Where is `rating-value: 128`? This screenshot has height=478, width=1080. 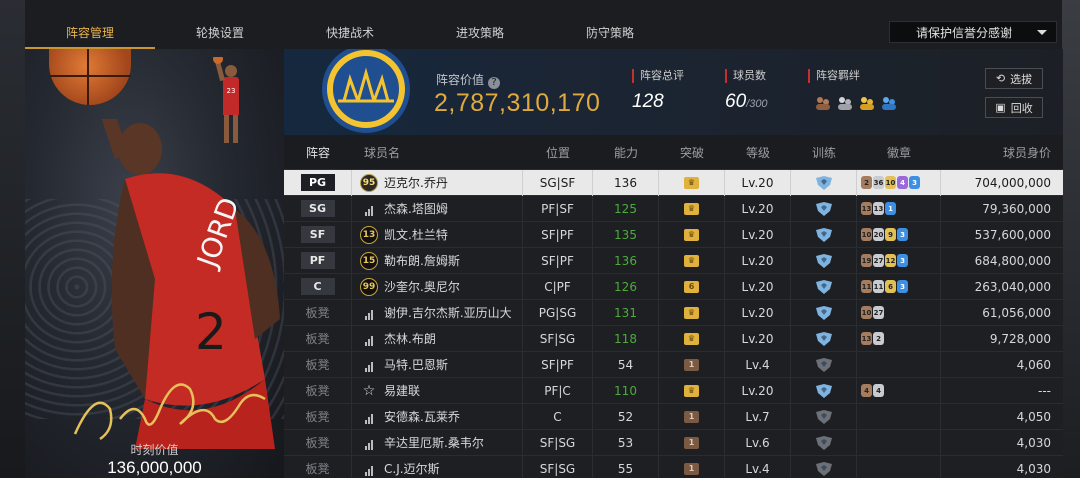 rating-value: 128 is located at coordinates (648, 101).